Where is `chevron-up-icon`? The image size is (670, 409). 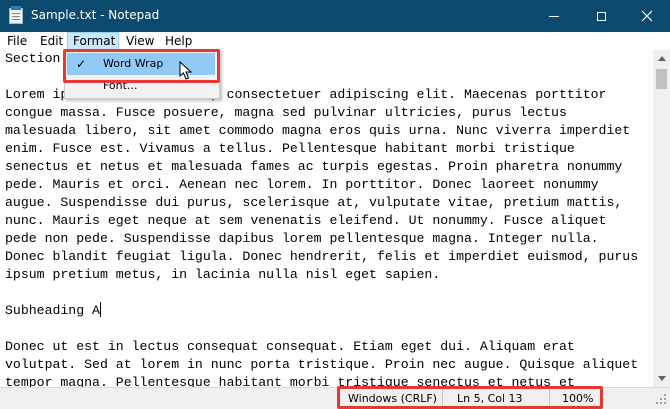
chevron-up-icon is located at coordinates (661, 58).